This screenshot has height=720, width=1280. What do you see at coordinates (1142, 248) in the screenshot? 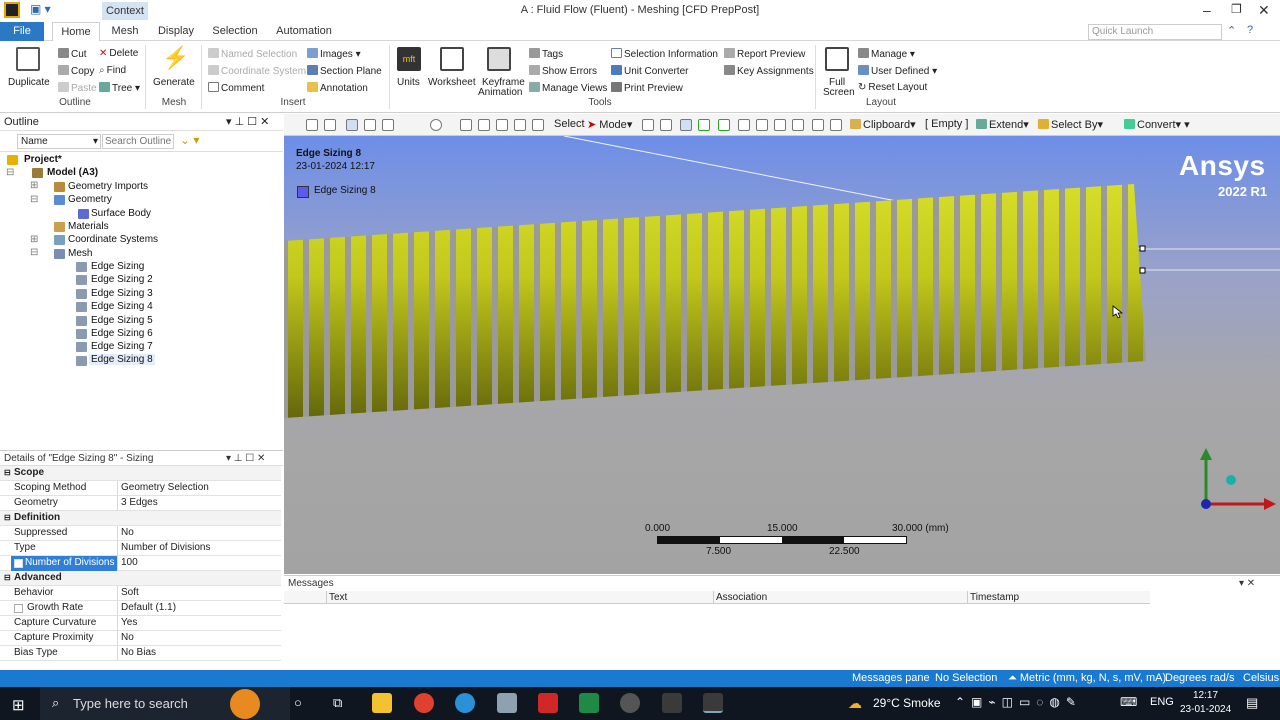
I see `edge-handle` at bounding box center [1142, 248].